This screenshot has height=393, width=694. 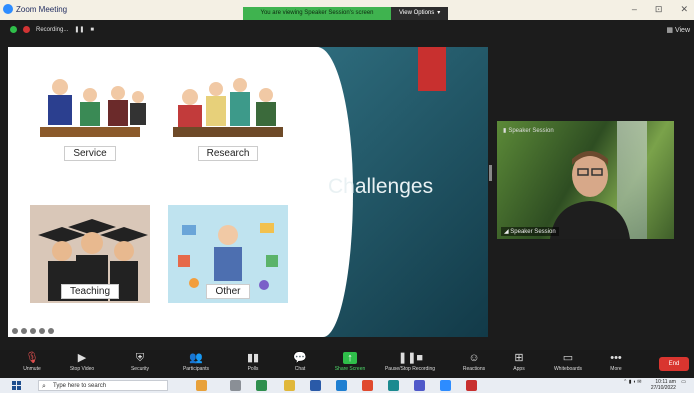 I want to click on chat-label: Chat, so click(x=300, y=369).